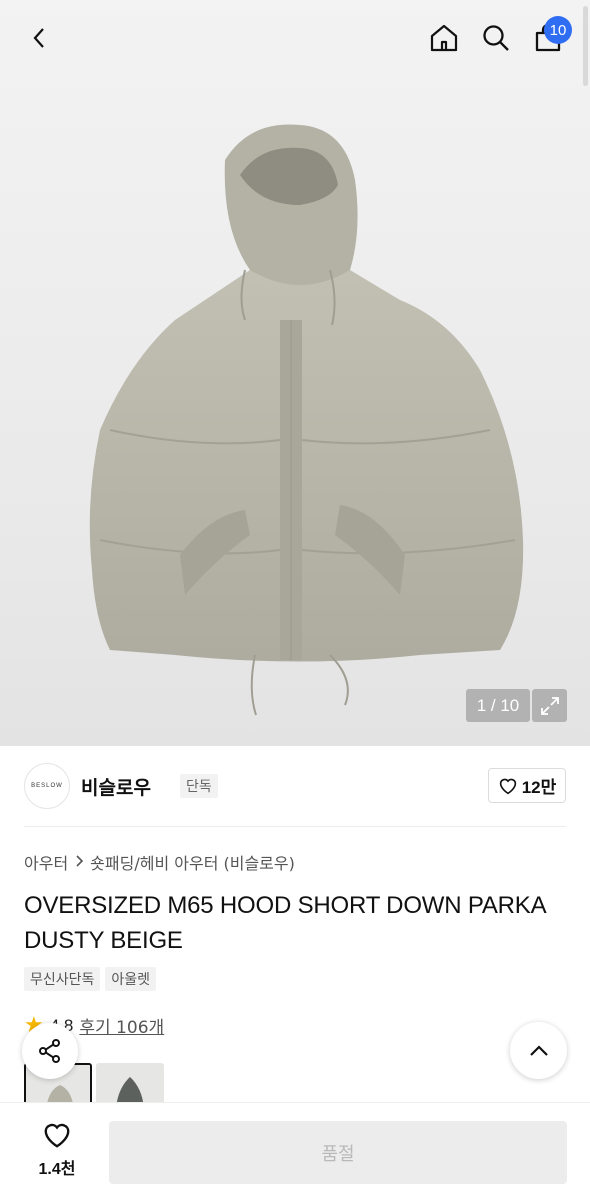 This screenshot has width=590, height=1200. I want to click on share-icon, so click(50, 1051).